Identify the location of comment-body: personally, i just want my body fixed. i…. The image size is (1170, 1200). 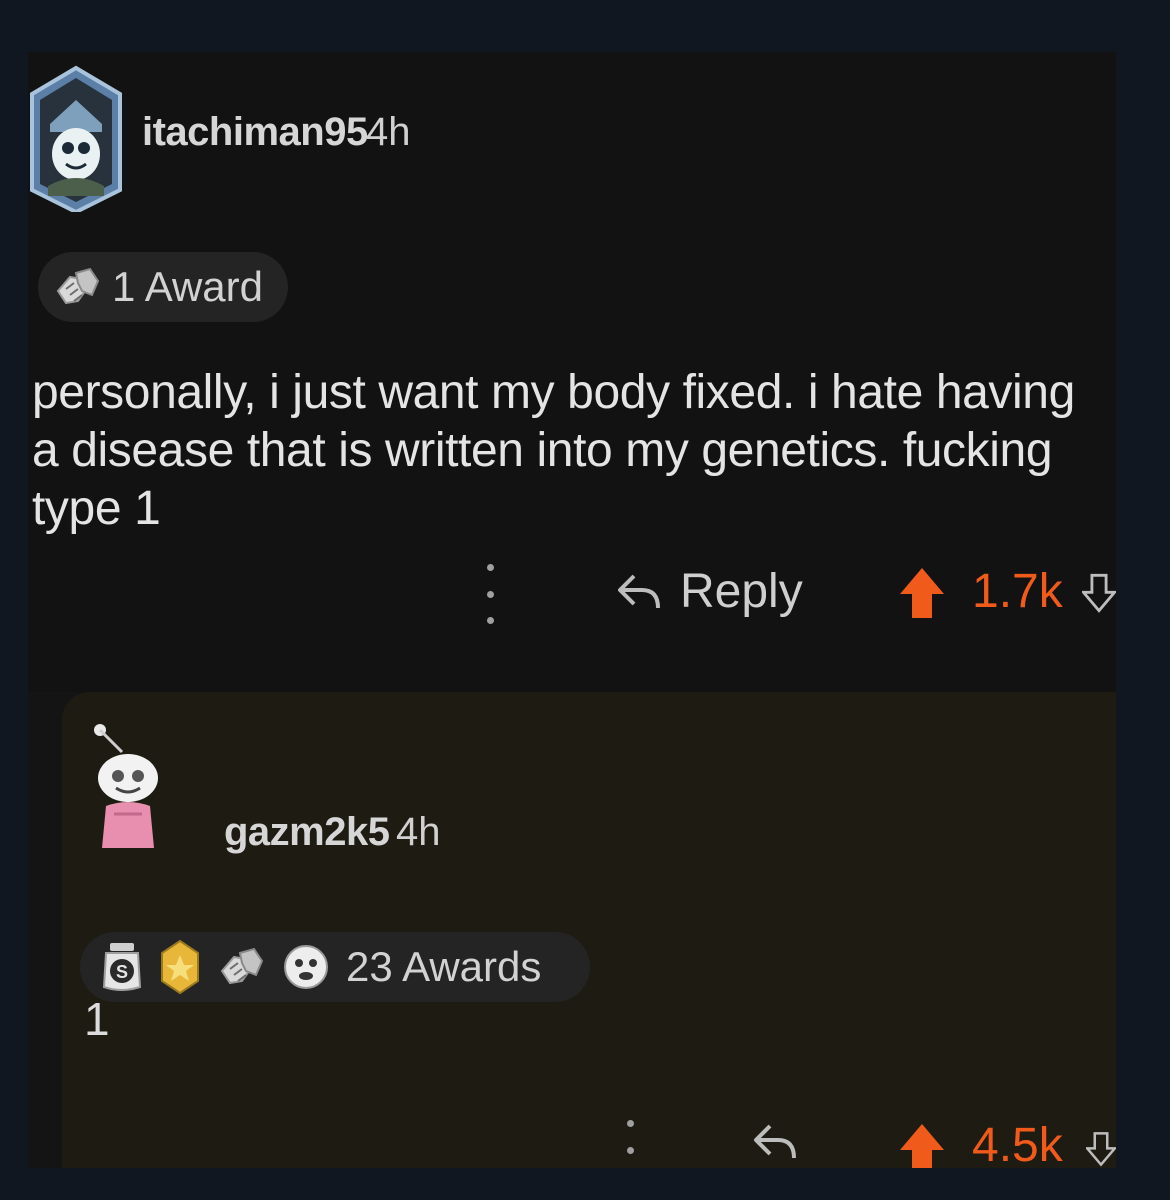
(553, 450).